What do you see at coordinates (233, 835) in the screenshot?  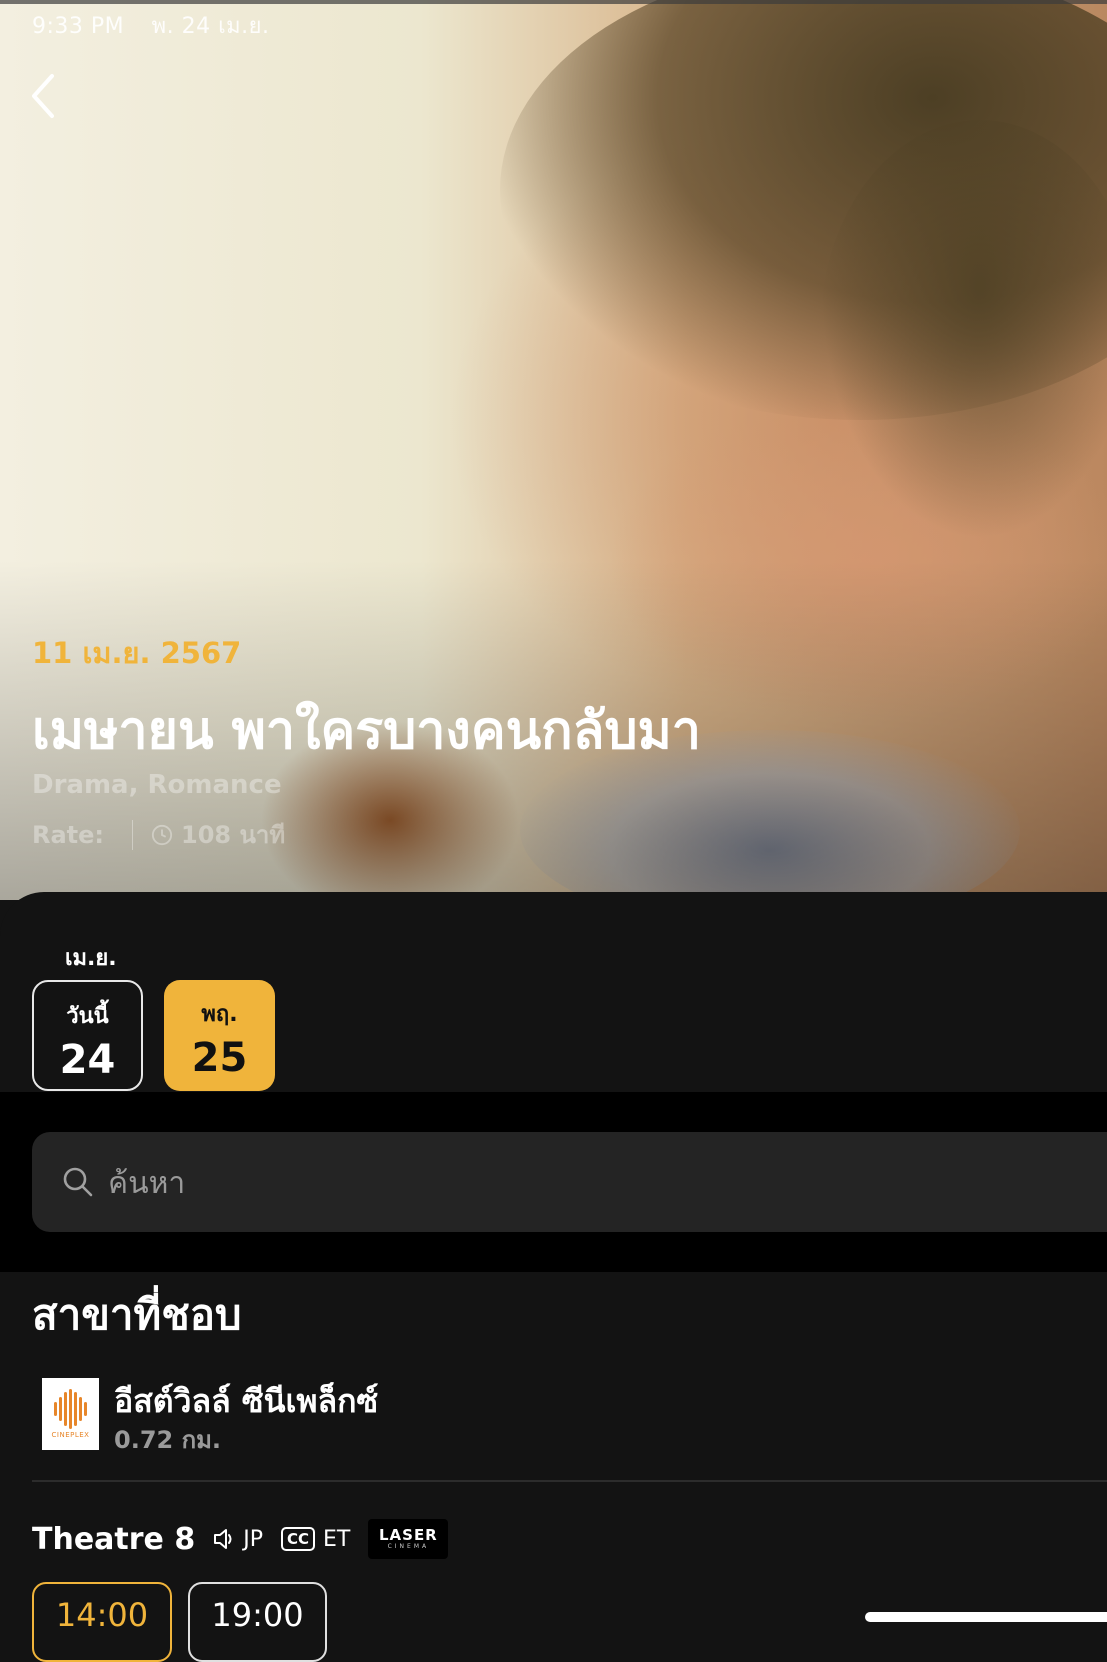 I see `movie-duration: 108 นาที` at bounding box center [233, 835].